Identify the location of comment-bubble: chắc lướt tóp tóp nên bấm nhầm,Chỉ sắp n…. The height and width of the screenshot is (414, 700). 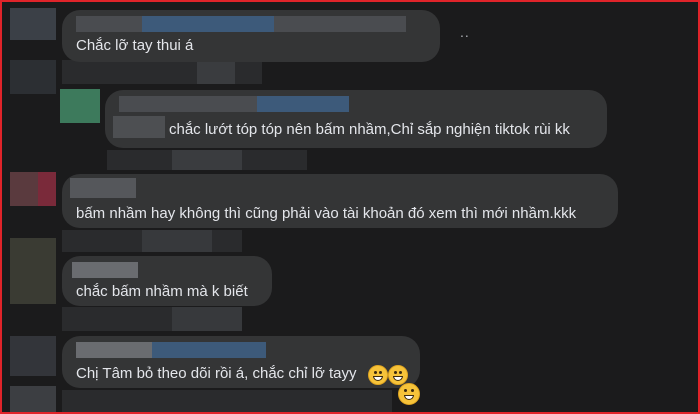
(356, 119).